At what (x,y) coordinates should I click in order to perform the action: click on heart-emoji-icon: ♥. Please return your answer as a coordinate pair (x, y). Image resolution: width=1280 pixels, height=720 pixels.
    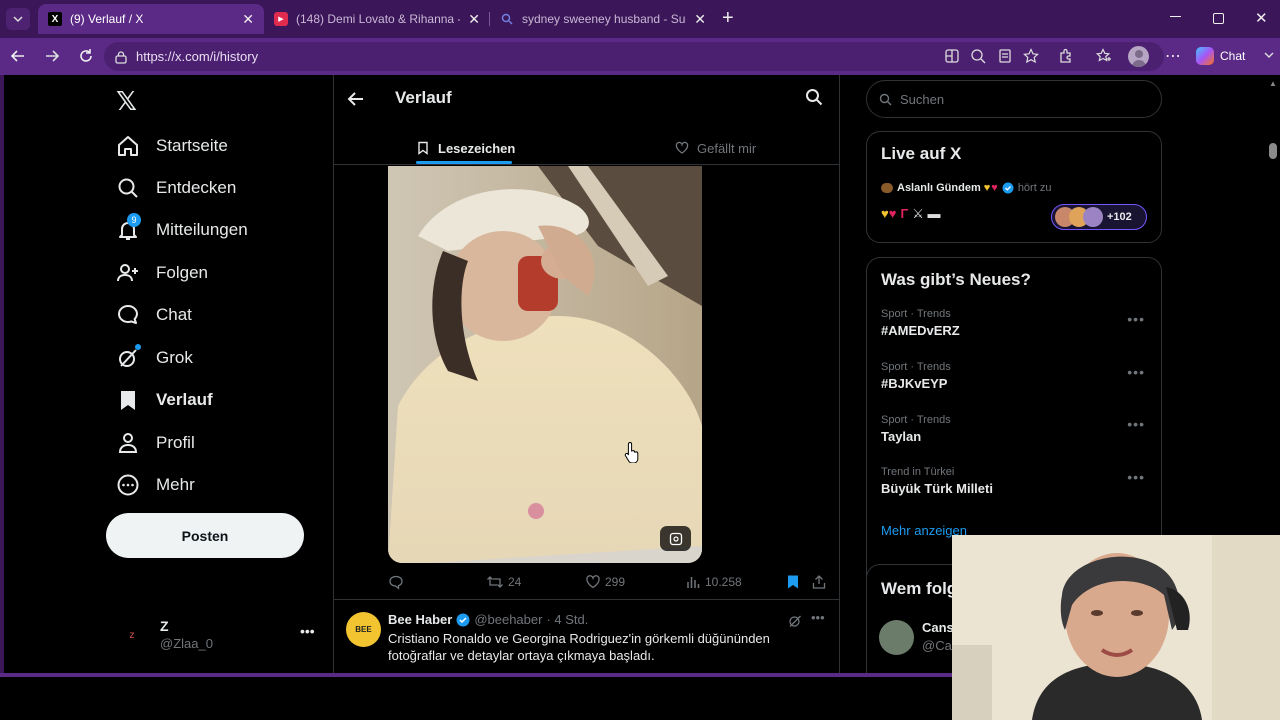
    Looking at the image, I should click on (987, 188).